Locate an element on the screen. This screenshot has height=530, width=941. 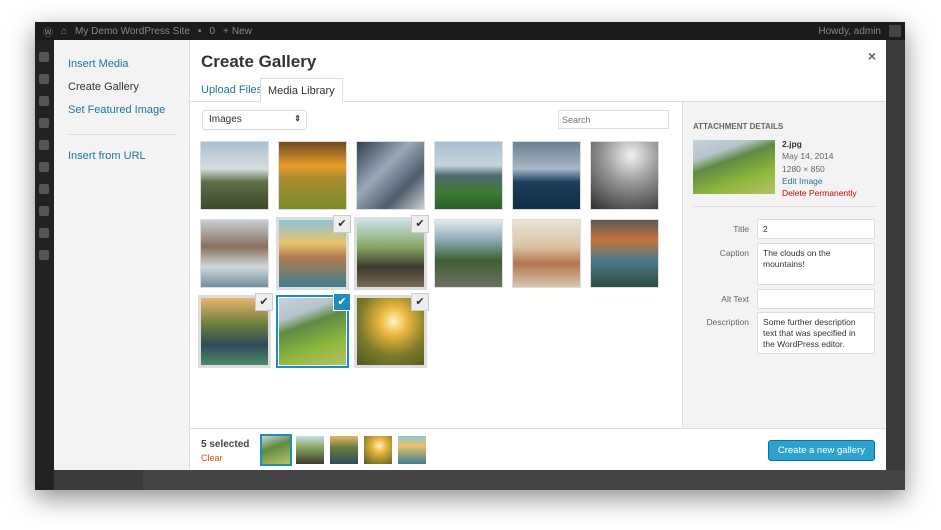
users-icon is located at coordinates (44, 211).